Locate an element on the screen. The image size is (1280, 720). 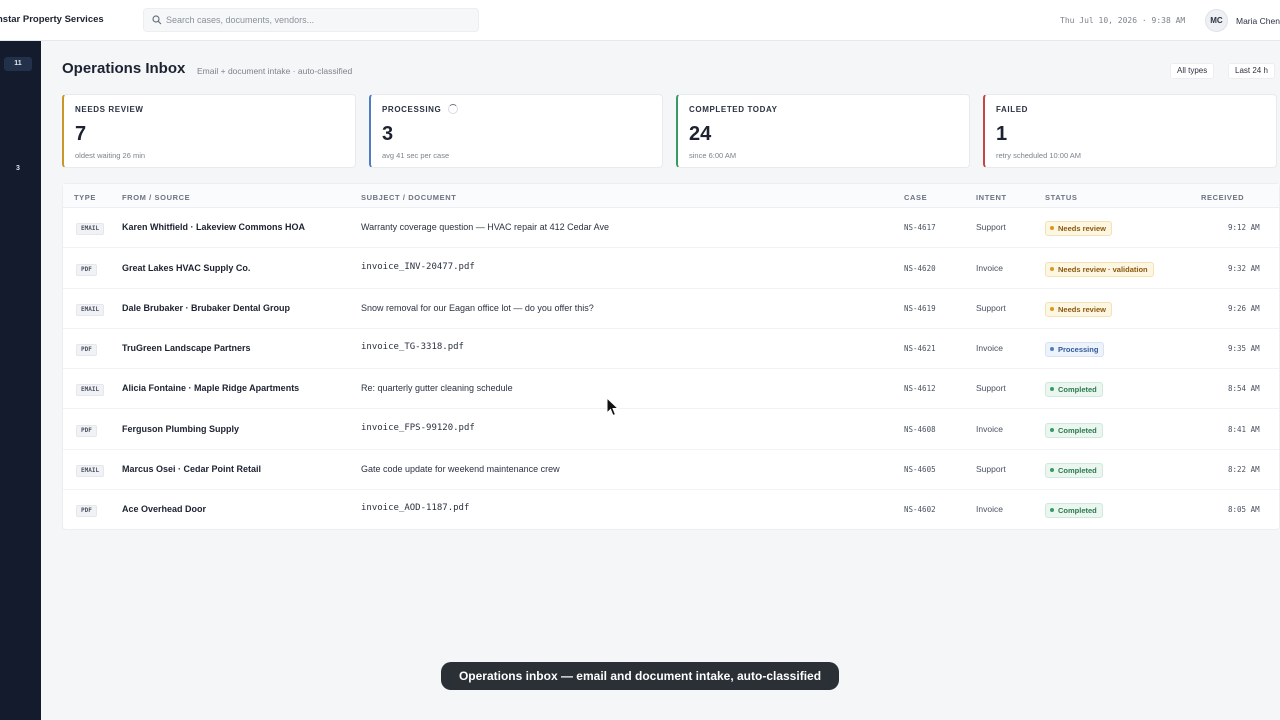
received-time: 9:32 AM is located at coordinates (1244, 268).